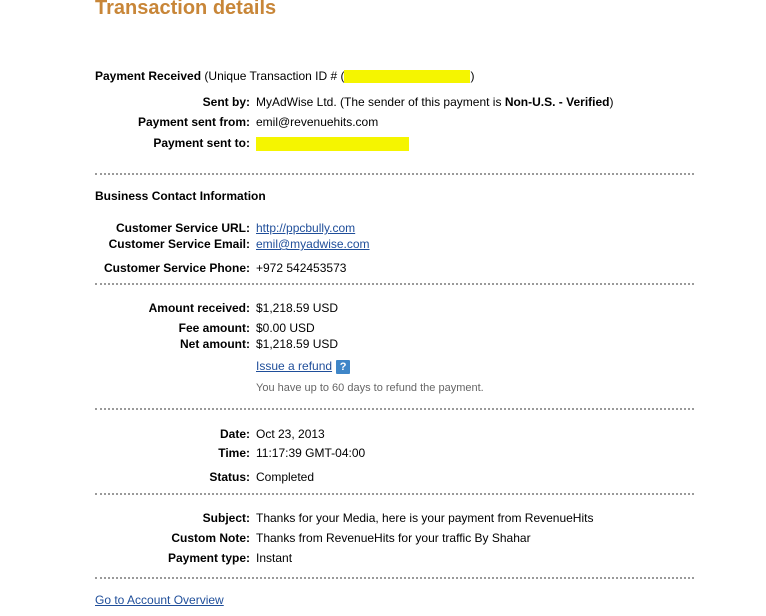 The height and width of the screenshot is (616, 766). What do you see at coordinates (343, 366) in the screenshot?
I see `help-icon: ?` at bounding box center [343, 366].